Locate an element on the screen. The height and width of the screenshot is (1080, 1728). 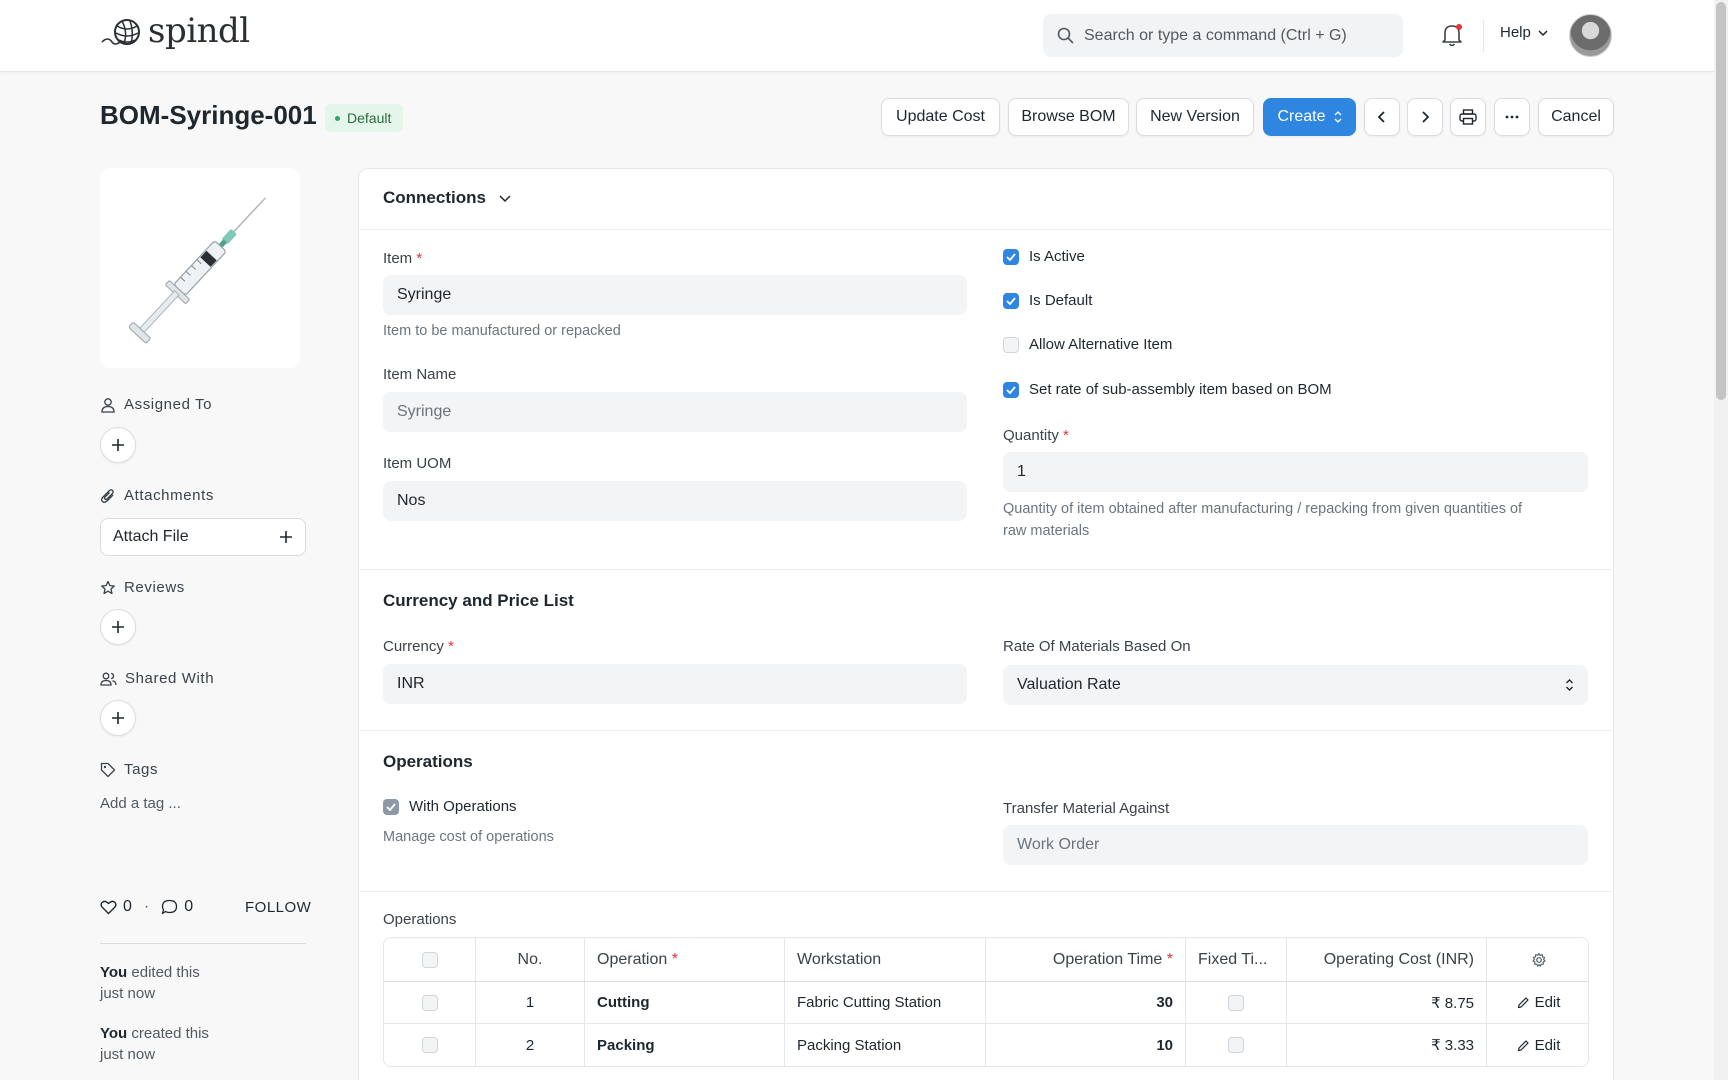
browse-bom-button: Browse BOM is located at coordinates (1068, 117).